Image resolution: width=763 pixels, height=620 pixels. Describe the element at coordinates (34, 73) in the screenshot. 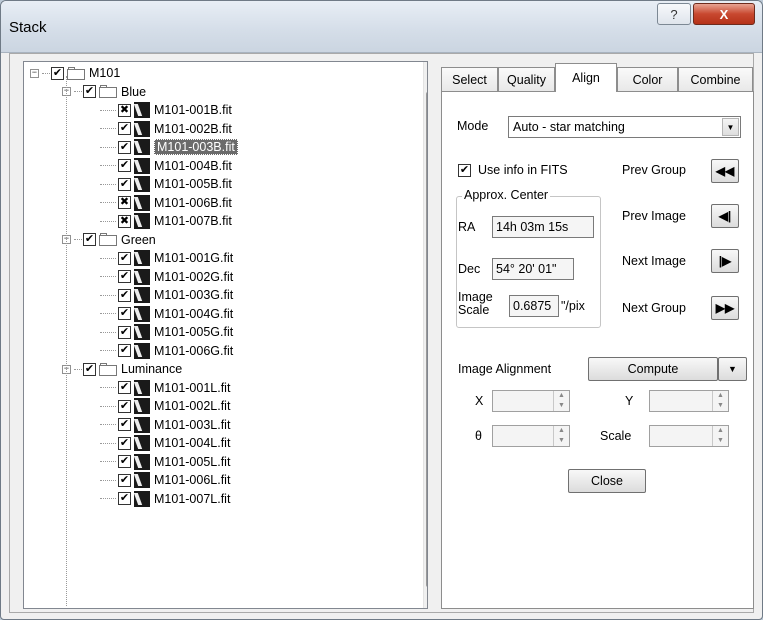

I see `collapse-toggle-icon: −` at that location.